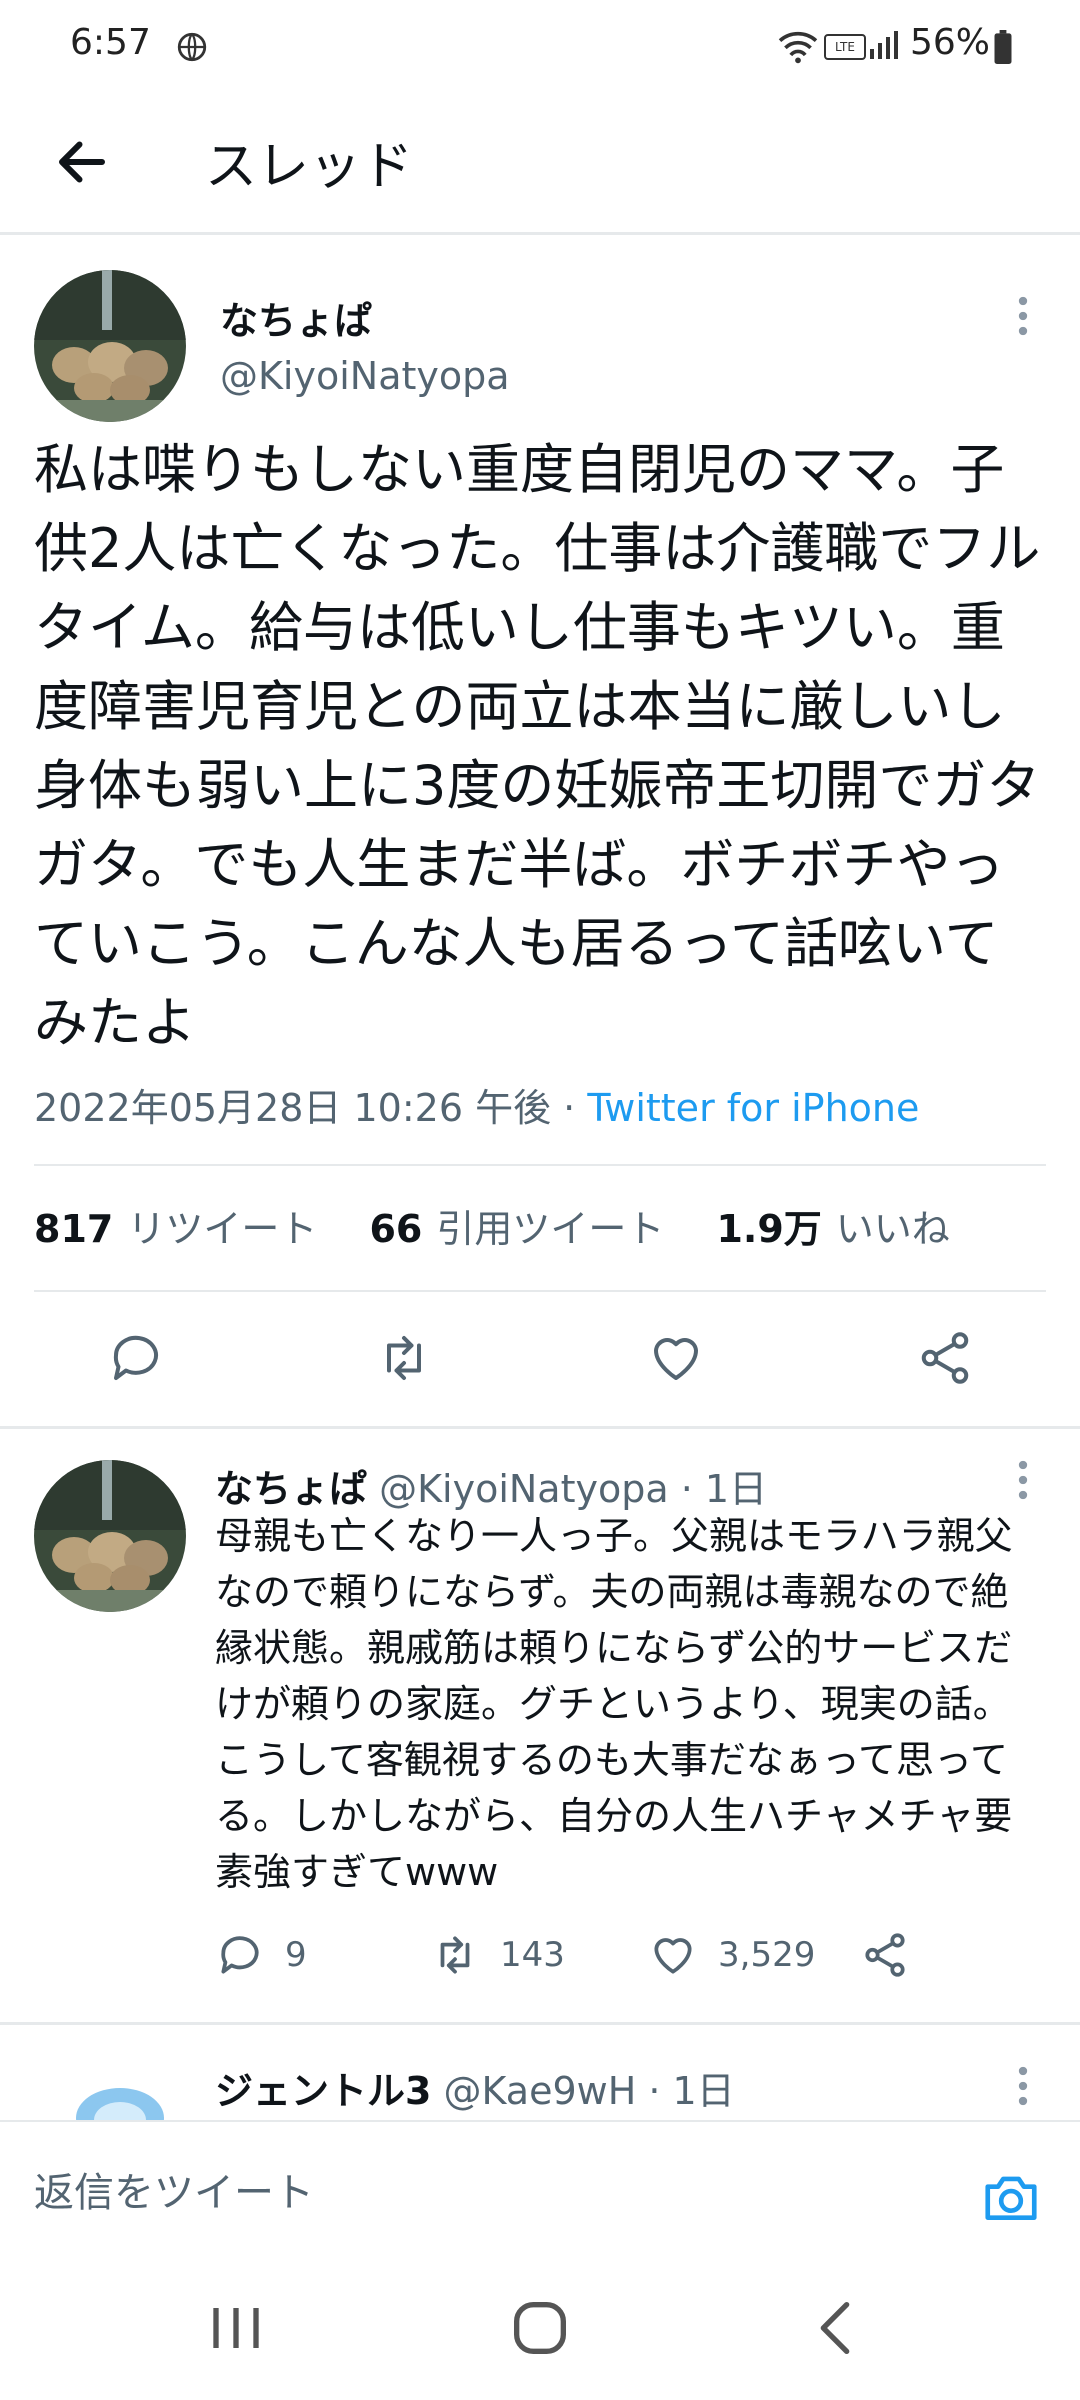  I want to click on reply-compose-bar: 返信をツイート, so click(540, 2185).